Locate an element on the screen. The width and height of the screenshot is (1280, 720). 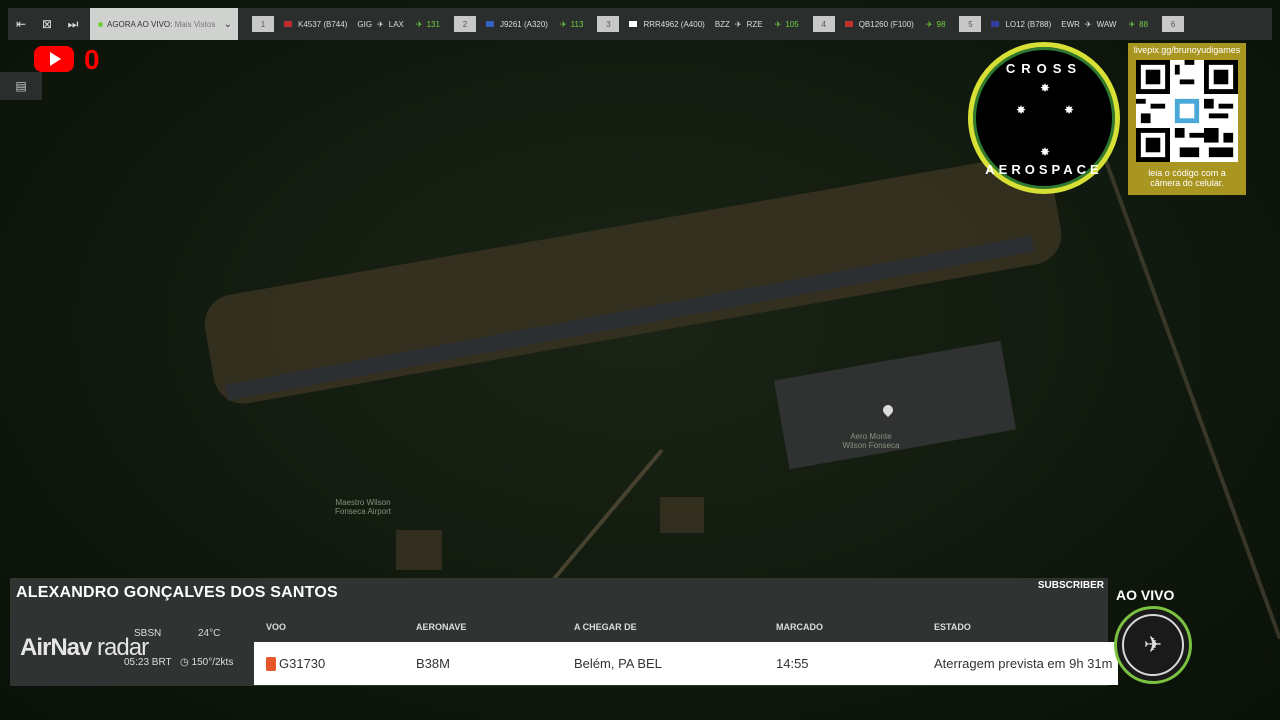
live-label: AO VIVO is located at coordinates (1145, 595).